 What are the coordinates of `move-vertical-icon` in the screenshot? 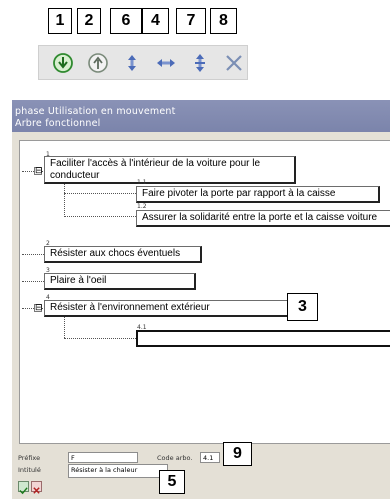 It's located at (132, 63).